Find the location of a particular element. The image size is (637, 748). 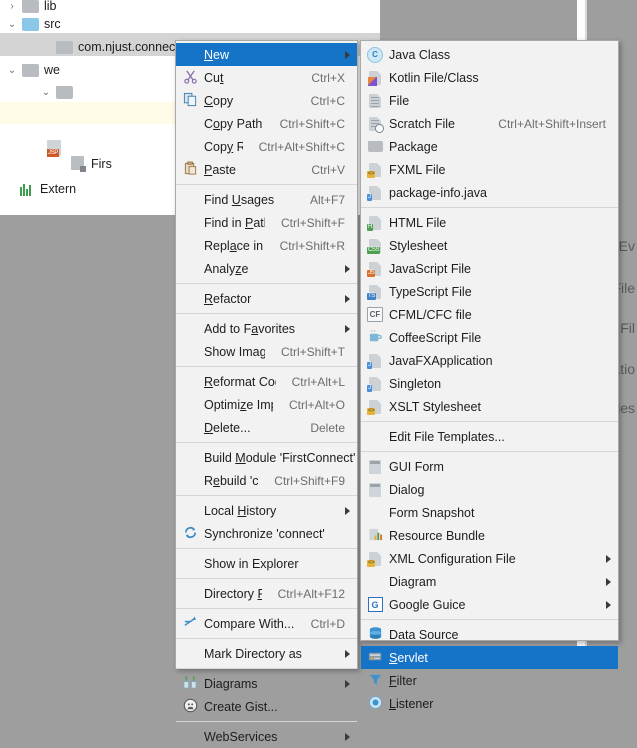

menu-item-label: Listener is located at coordinates (411, 703).